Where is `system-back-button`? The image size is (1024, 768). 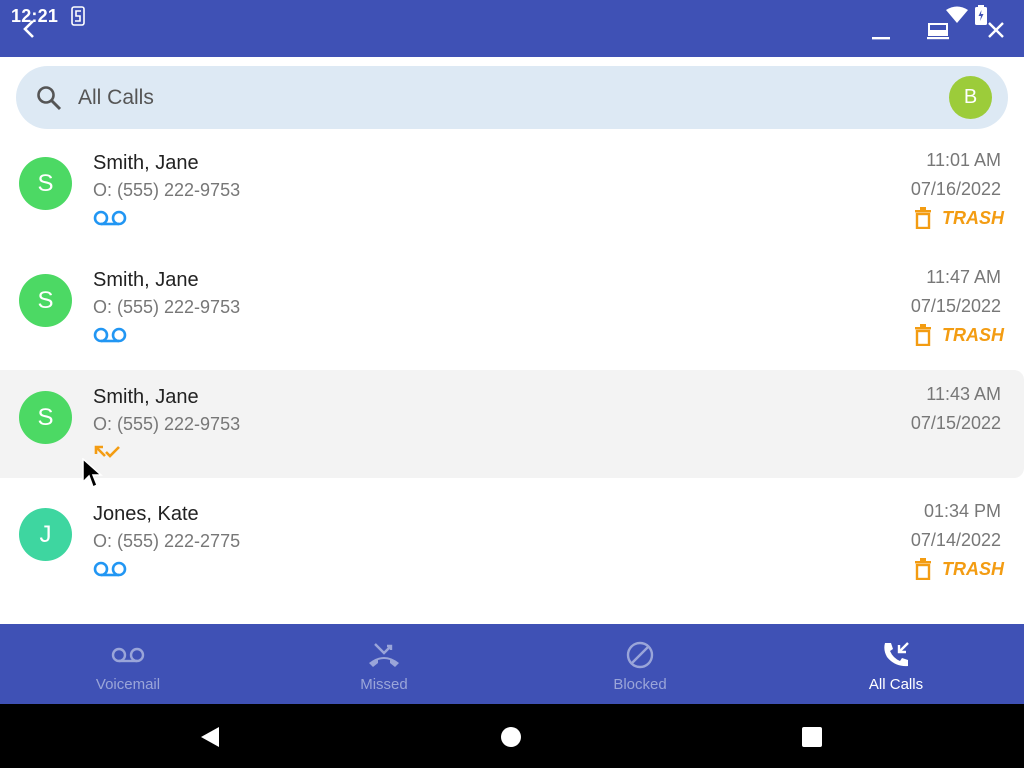
system-back-button is located at coordinates (210, 737).